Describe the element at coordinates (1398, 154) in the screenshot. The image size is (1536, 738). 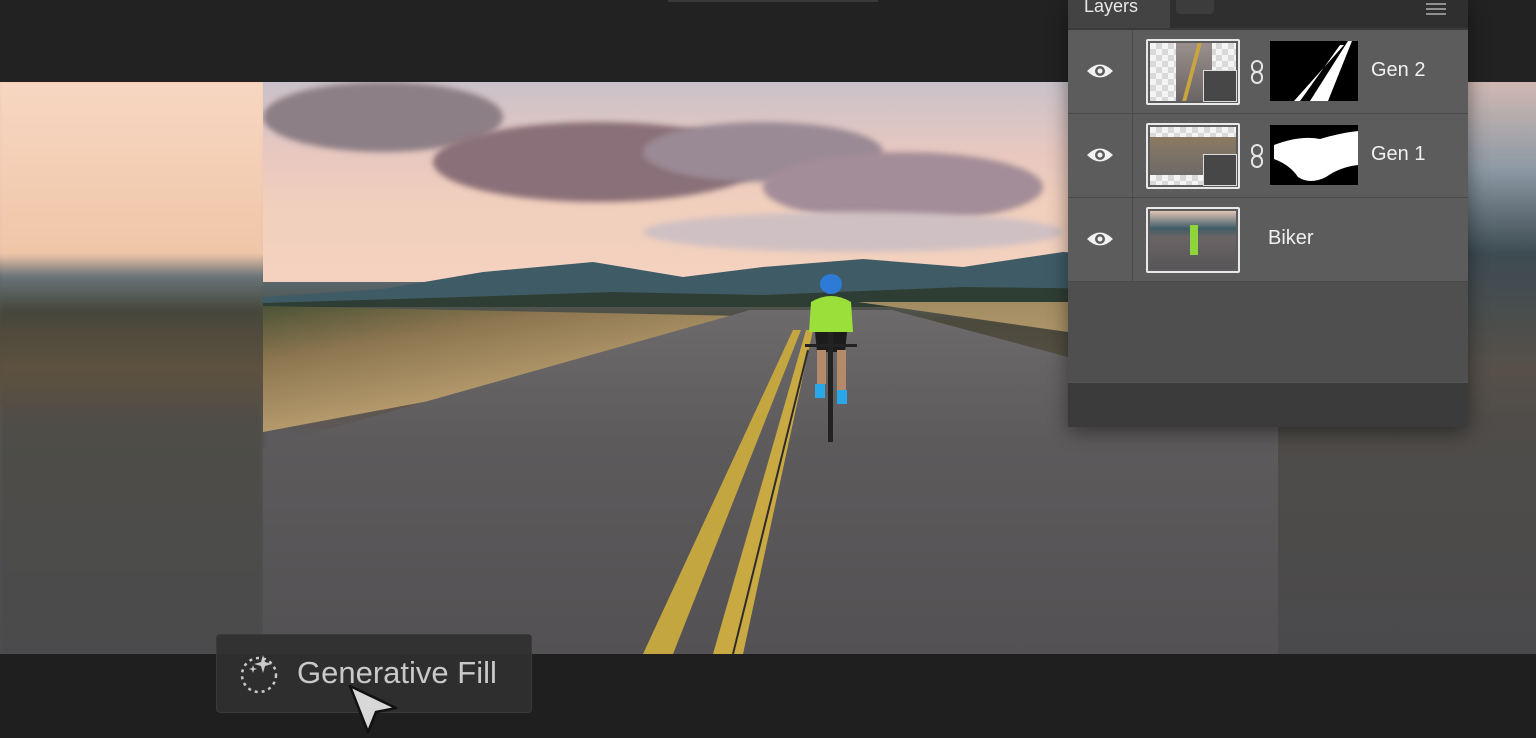
I see `layer-name: Gen 1` at that location.